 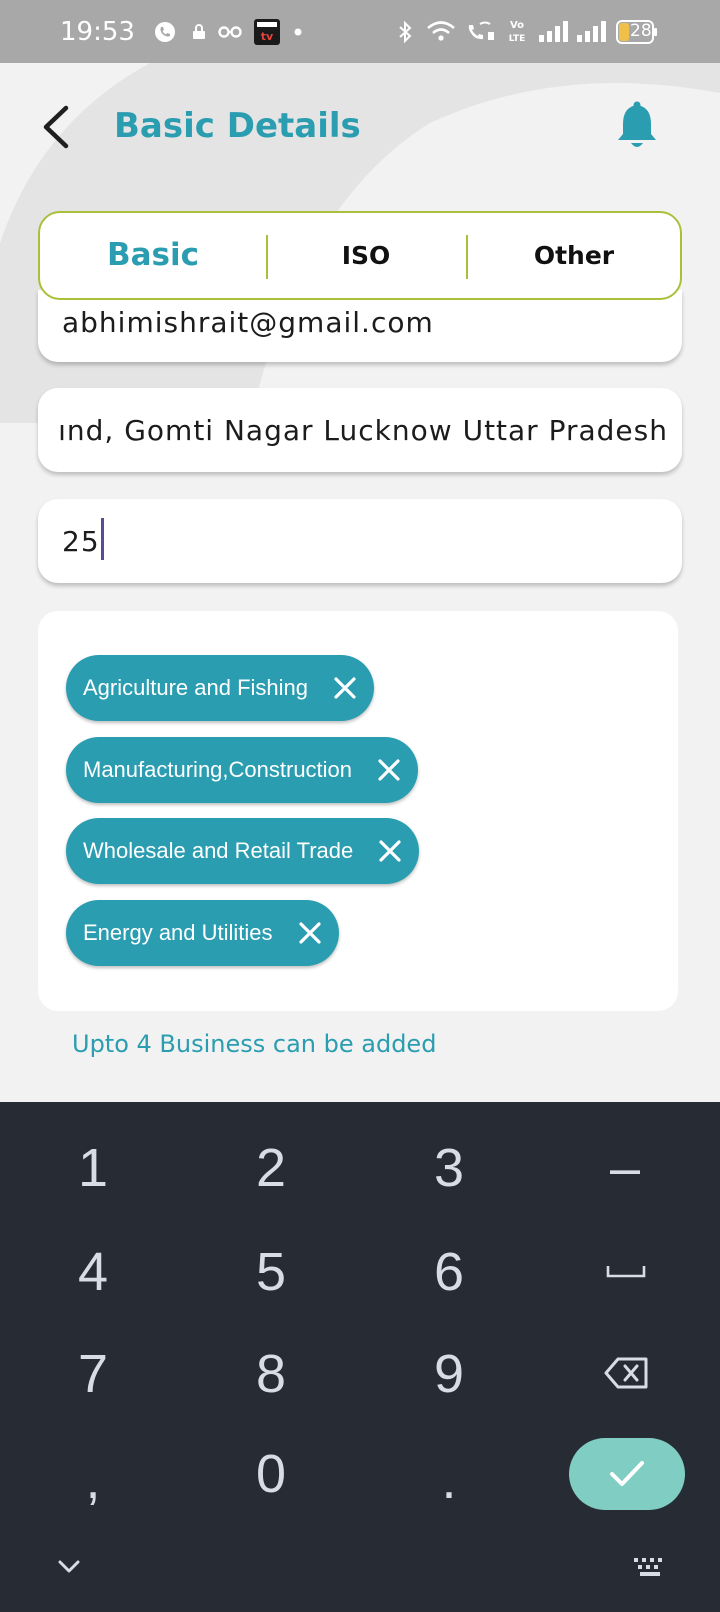 What do you see at coordinates (517, 39) in the screenshot?
I see `svg-text: LTE` at bounding box center [517, 39].